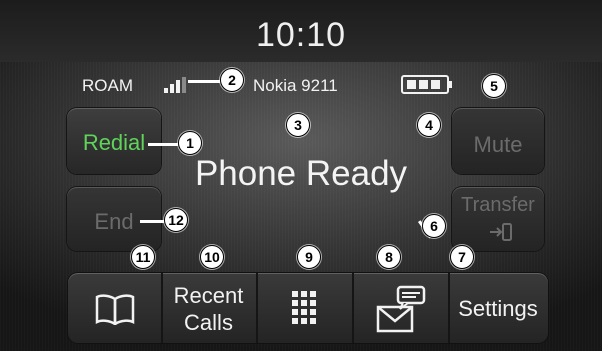 The height and width of the screenshot is (351, 602). I want to click on clock: 10:10, so click(301, 35).